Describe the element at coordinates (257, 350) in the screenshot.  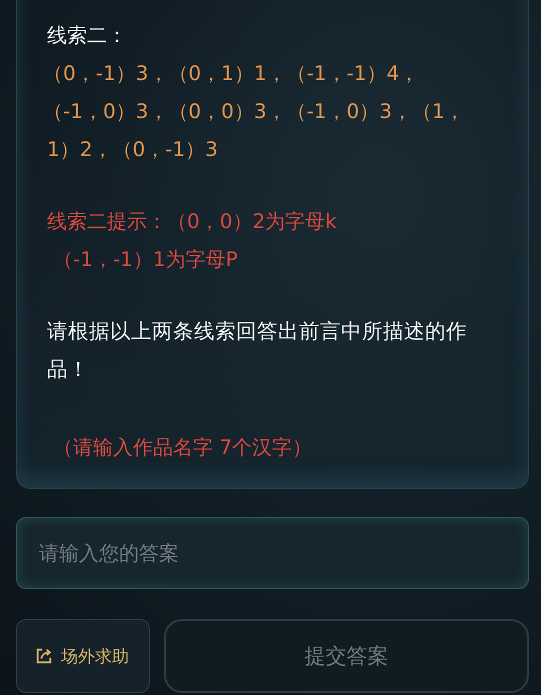
I see `question-text: 请根据以上两条线索回答出前言中所描述的作品！` at that location.